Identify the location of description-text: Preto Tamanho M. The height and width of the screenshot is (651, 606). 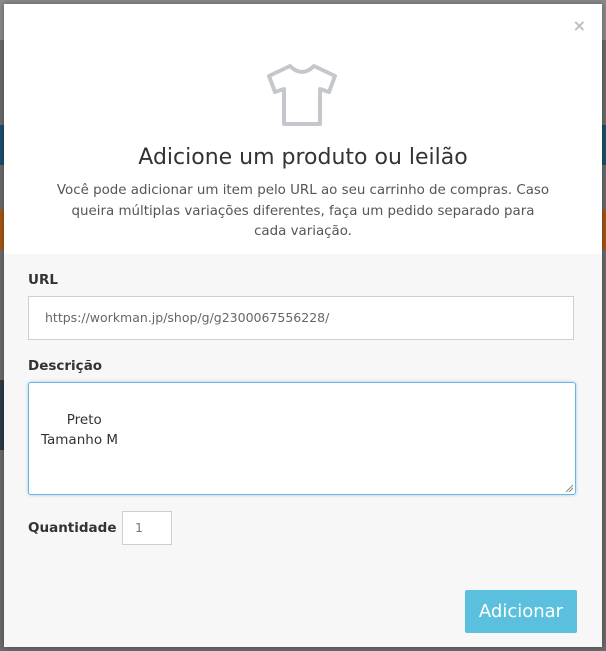
(80, 430).